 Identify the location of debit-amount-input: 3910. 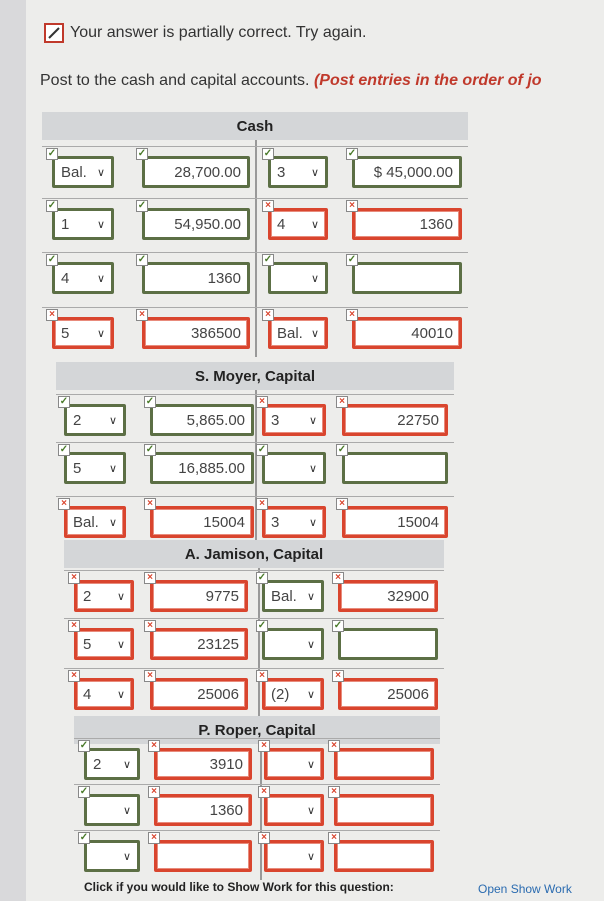
(203, 764).